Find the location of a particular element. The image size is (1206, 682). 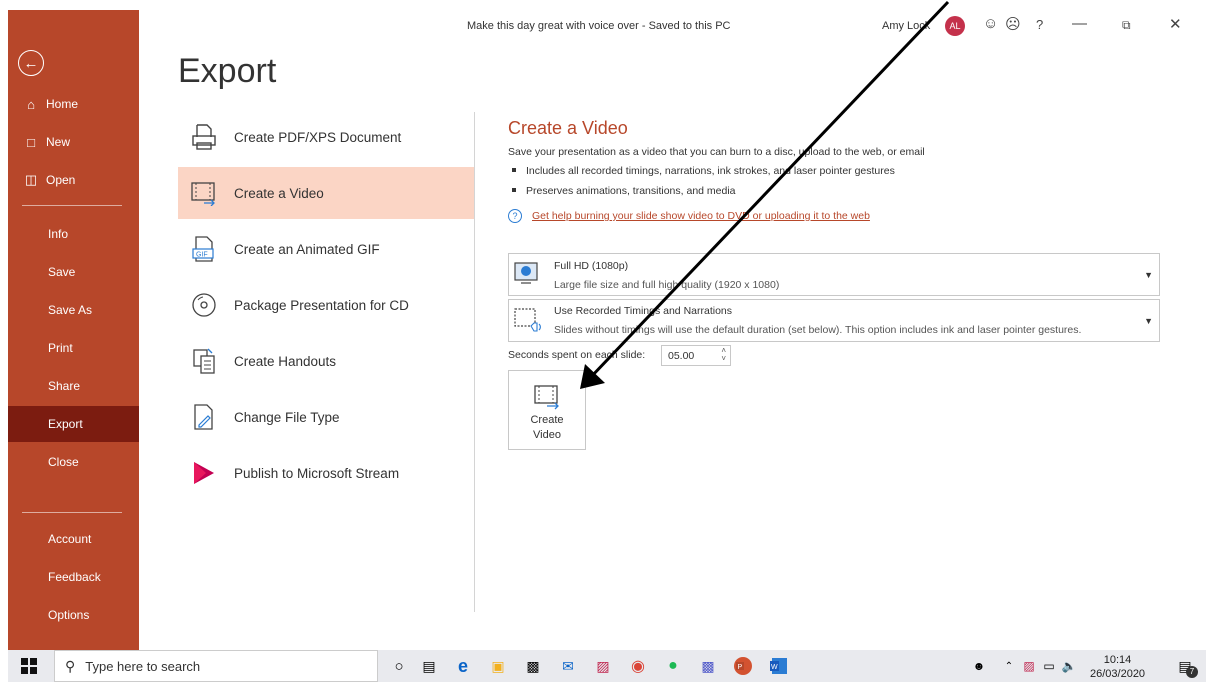

monitor-quality-icon is located at coordinates (527, 273).